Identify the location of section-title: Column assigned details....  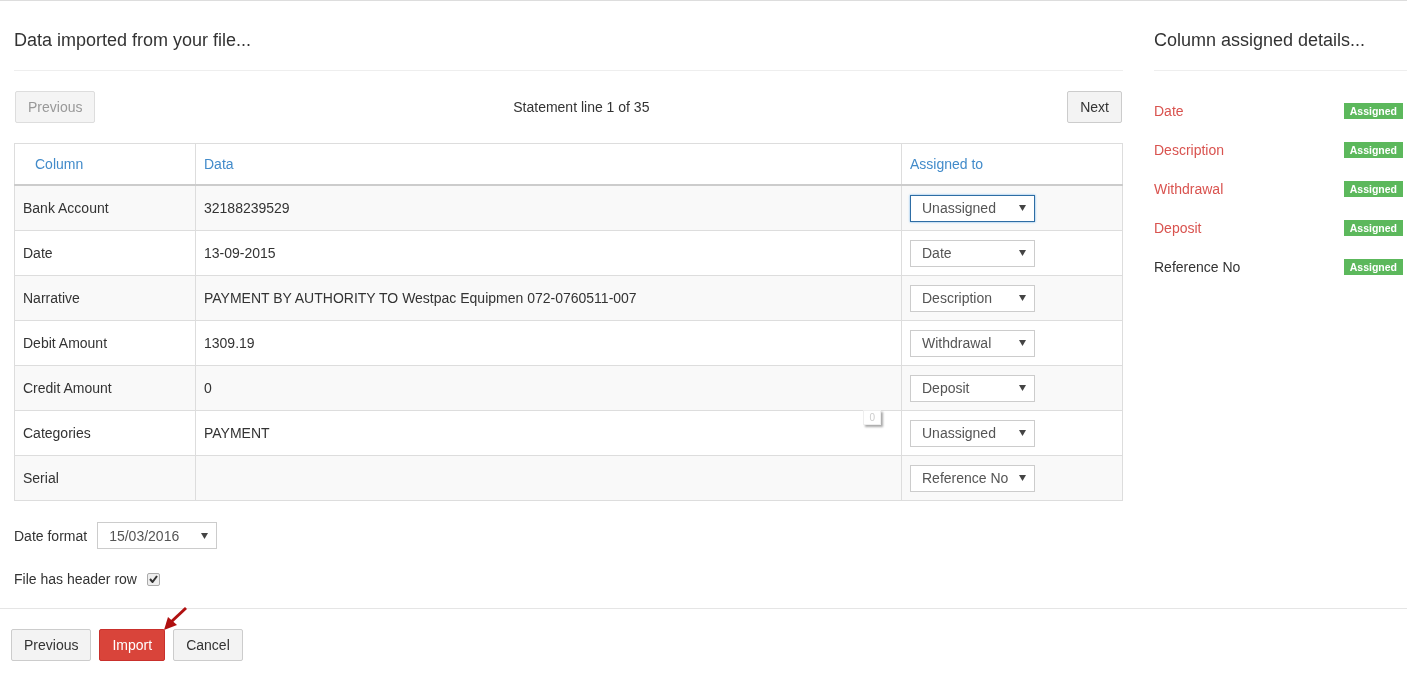
(1280, 36).